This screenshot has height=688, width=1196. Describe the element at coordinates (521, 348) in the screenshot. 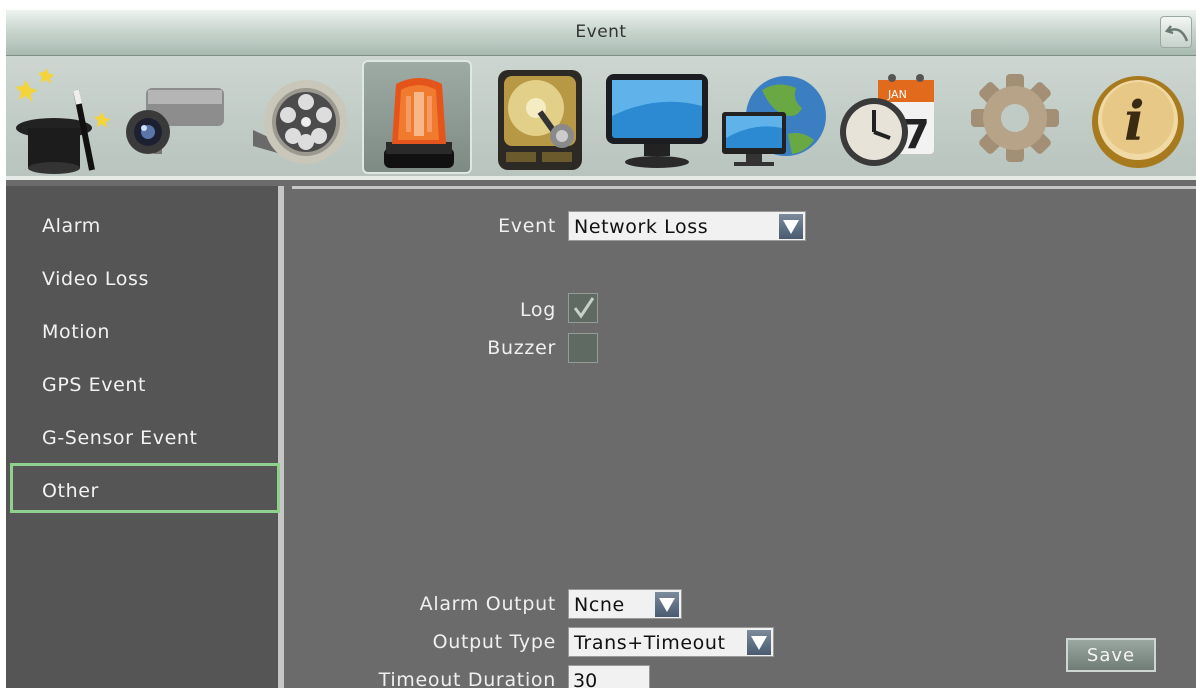

I see `buzzer-label: Buzzer` at that location.